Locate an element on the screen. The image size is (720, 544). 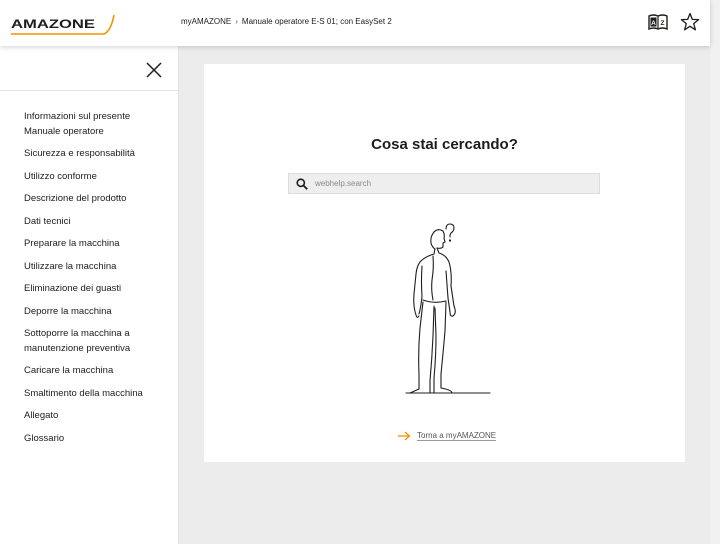
sidebar-item-deporre: Deporre la macchina is located at coordinates (96, 312).